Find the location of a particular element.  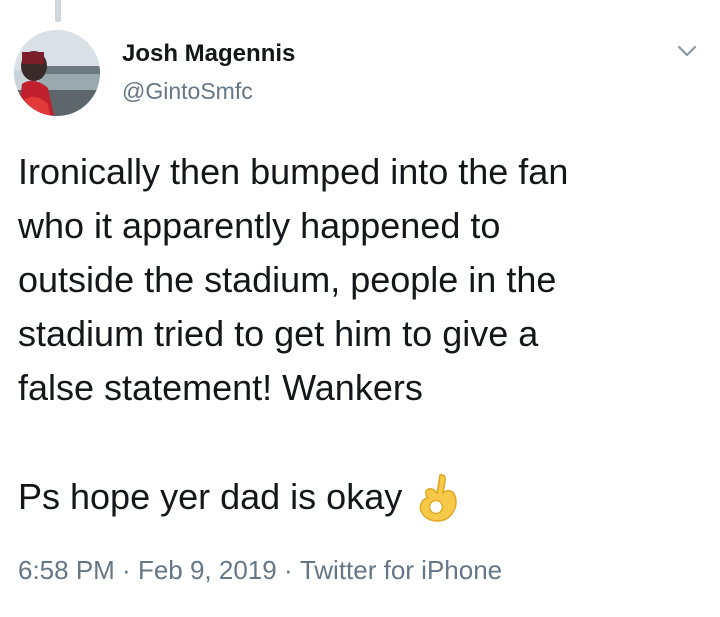

avatar-photo is located at coordinates (57, 73).